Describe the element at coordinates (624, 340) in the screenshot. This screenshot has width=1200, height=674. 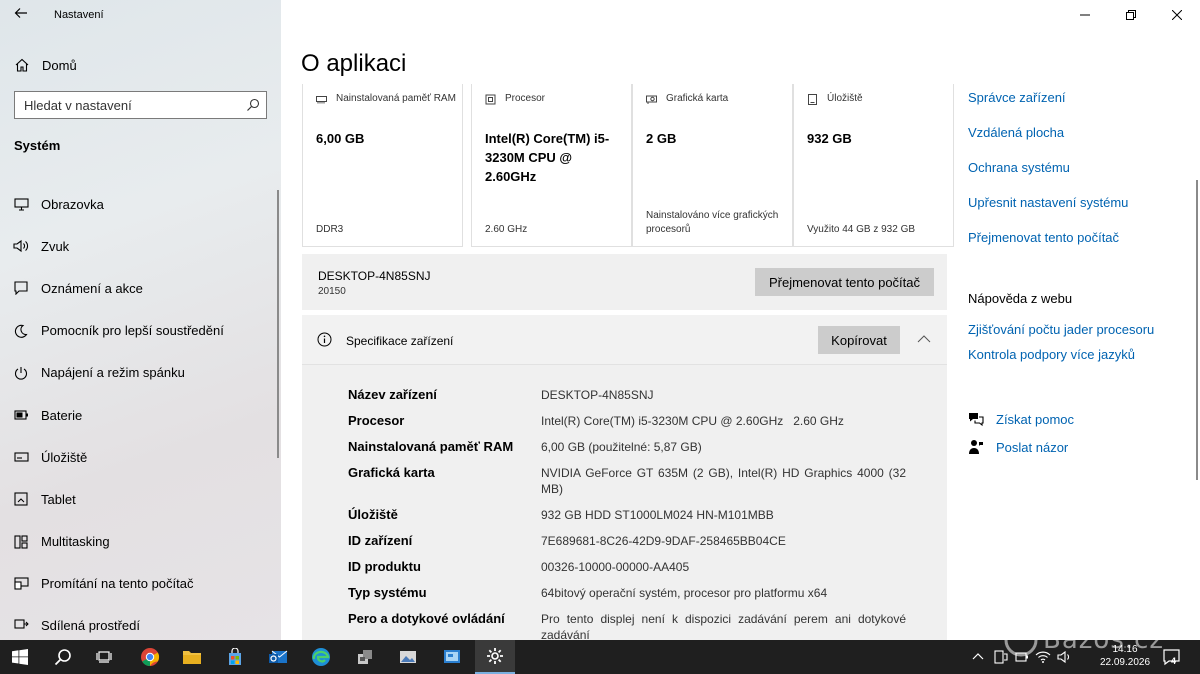
I see `spec-header: Specifikace zařízení Kopírovat` at that location.